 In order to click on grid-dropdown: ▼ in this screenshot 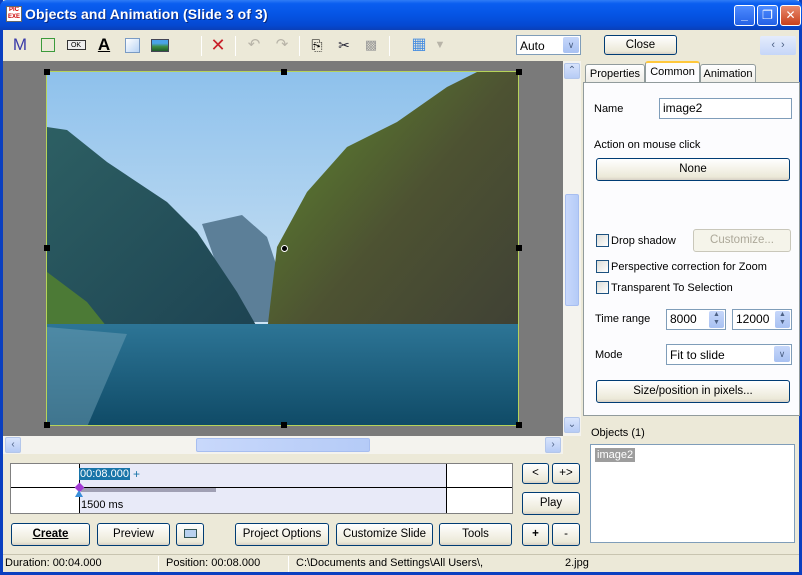, I will do `click(440, 45)`.